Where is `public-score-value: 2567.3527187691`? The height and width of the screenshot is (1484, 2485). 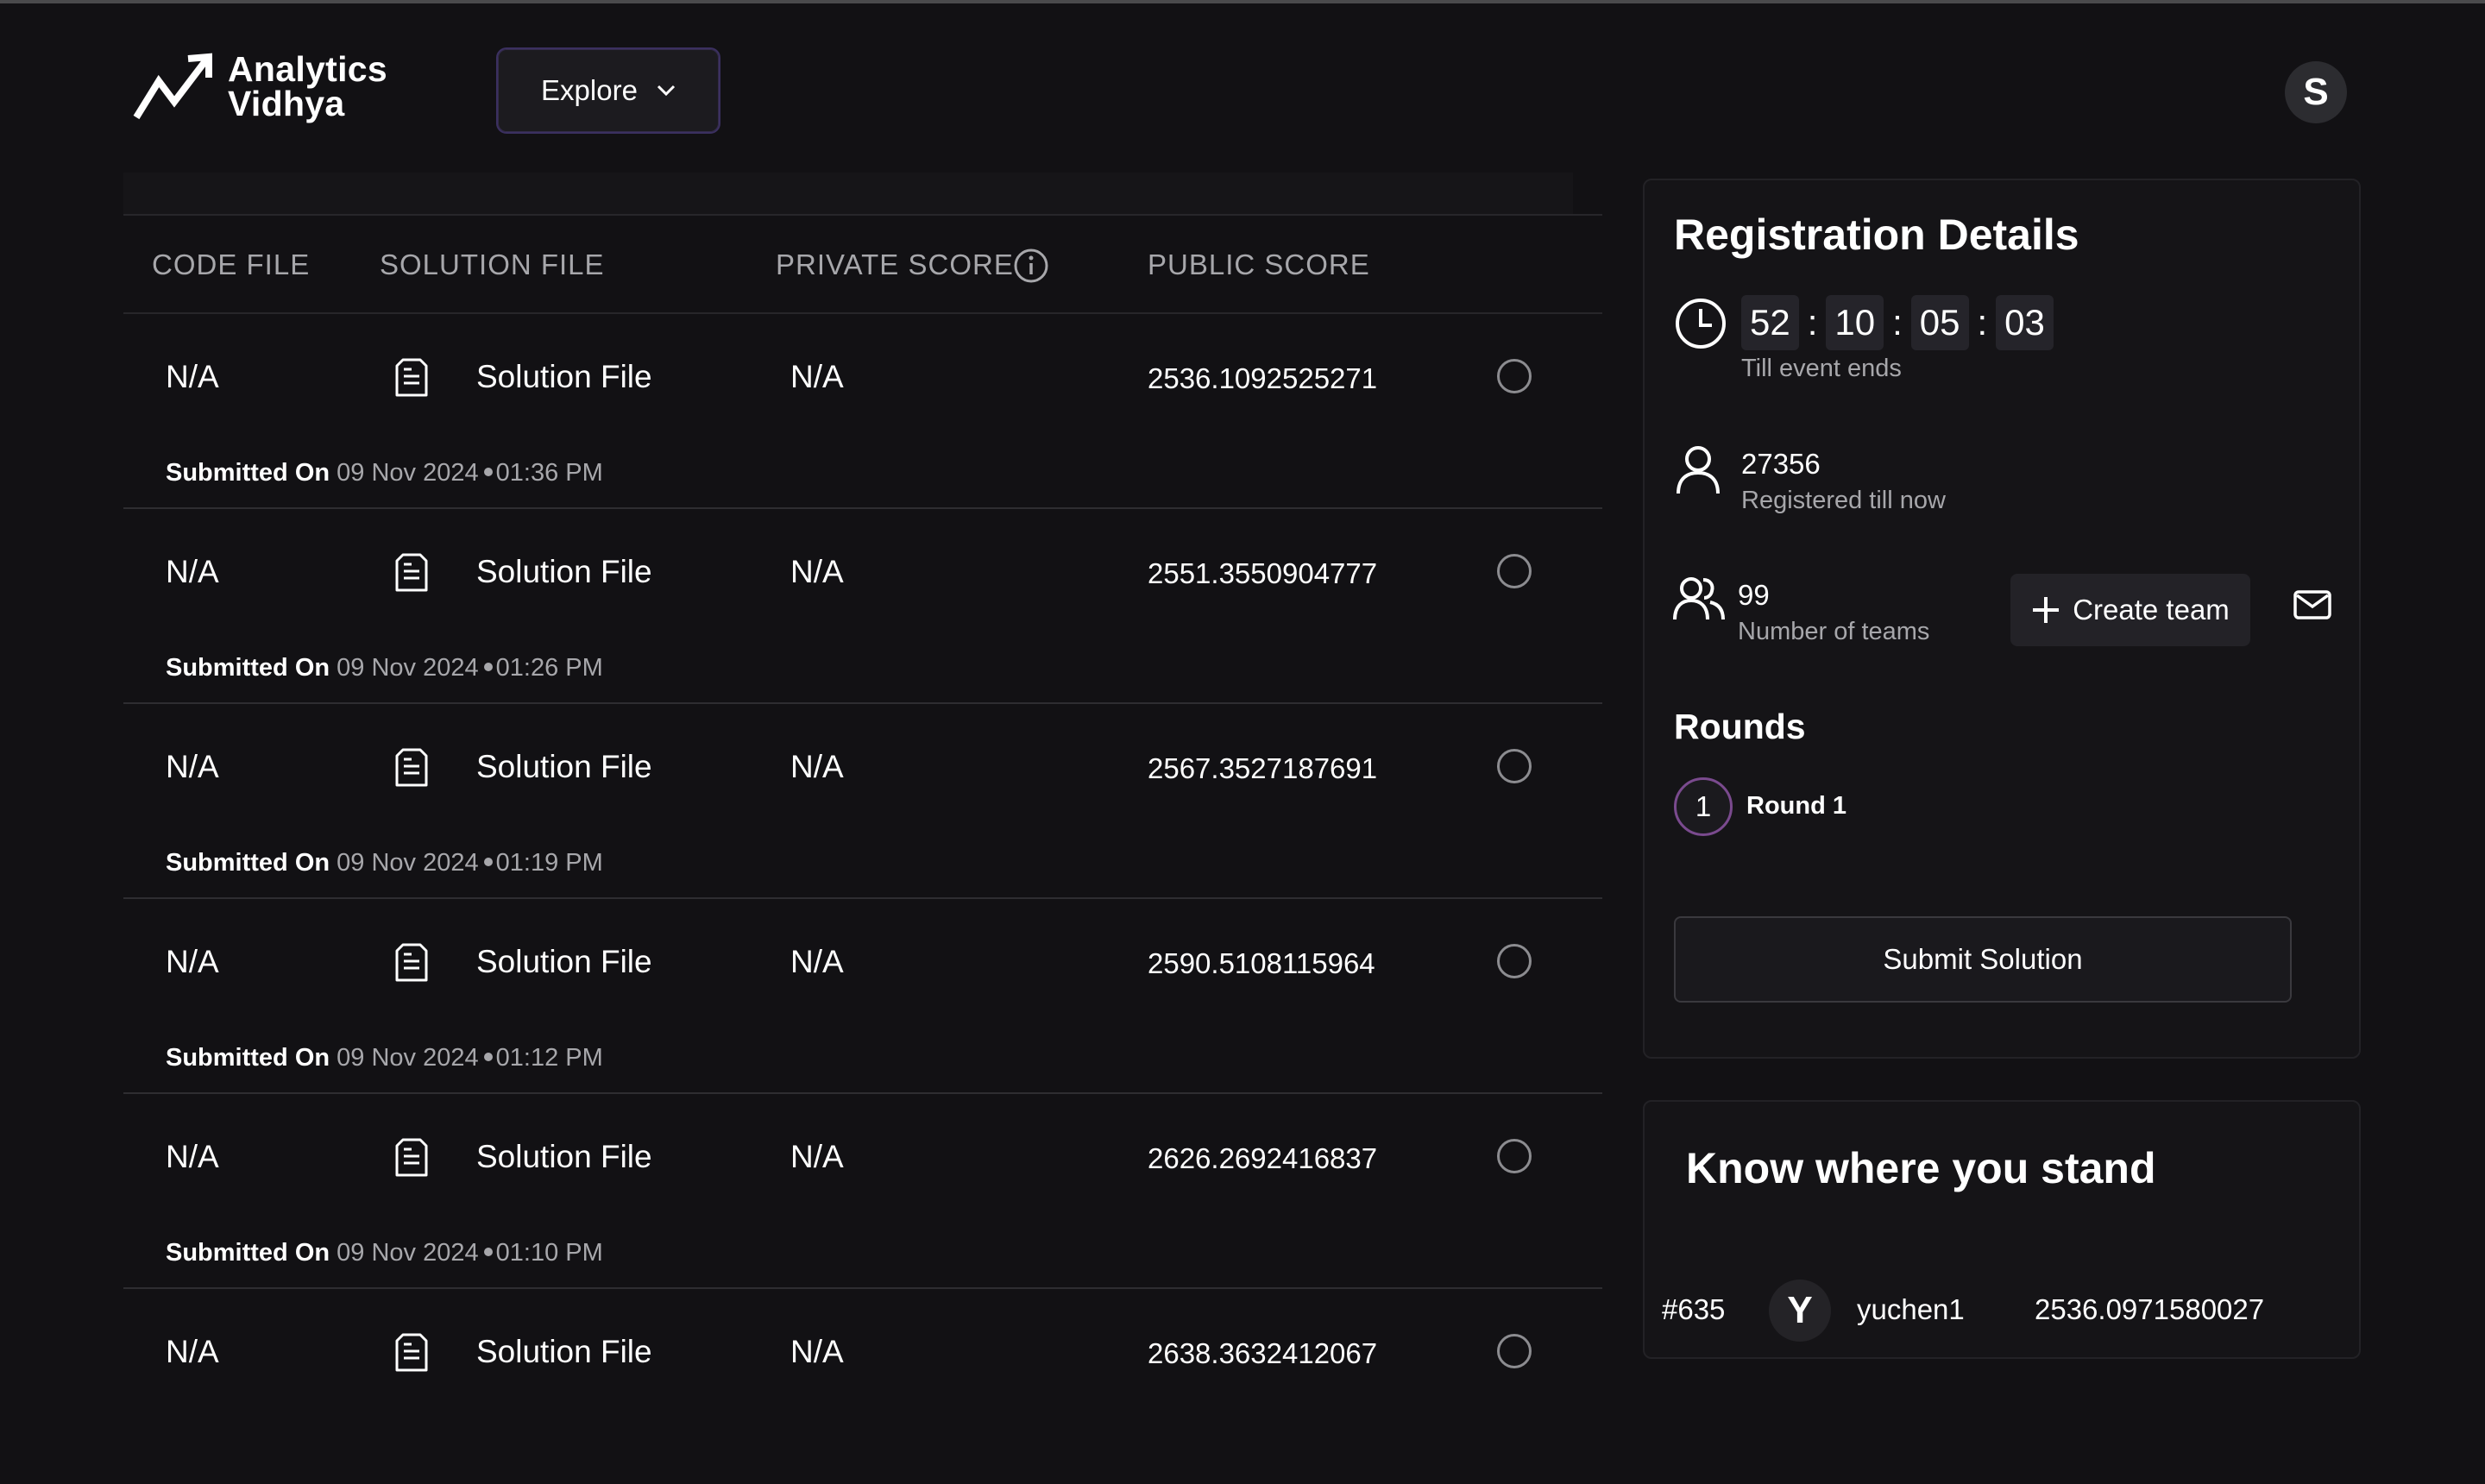
public-score-value: 2567.3527187691 is located at coordinates (1263, 768).